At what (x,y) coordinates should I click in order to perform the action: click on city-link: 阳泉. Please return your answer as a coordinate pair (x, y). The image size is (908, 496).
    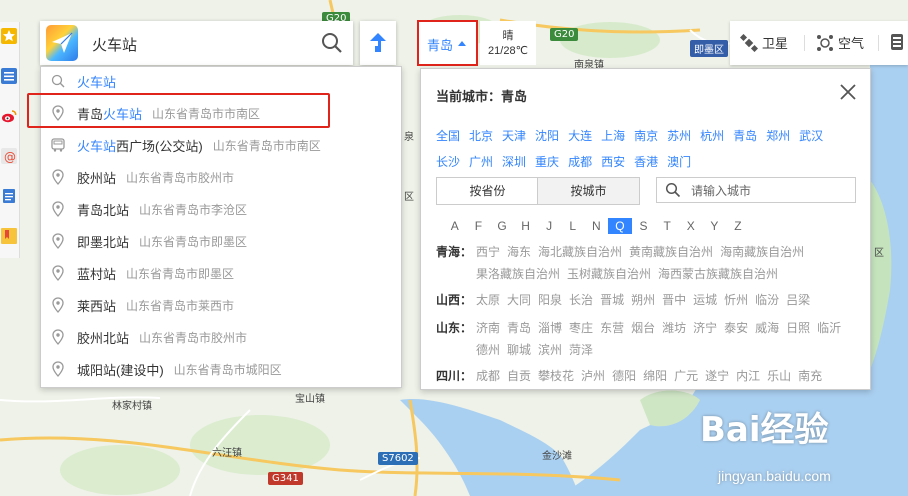
    Looking at the image, I should click on (550, 300).